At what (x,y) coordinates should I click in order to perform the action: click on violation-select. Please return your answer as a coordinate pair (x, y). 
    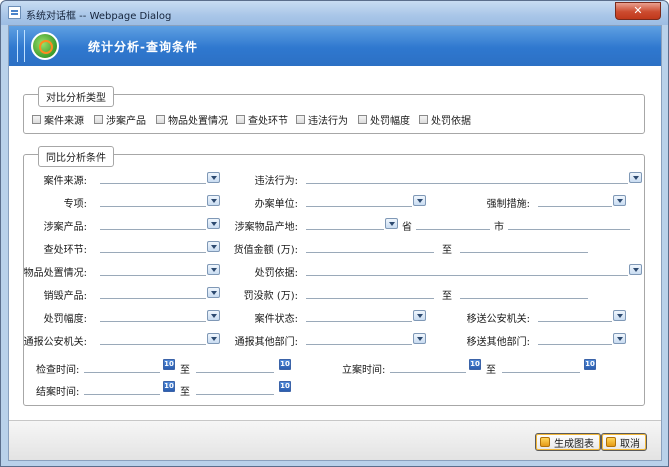
    Looking at the image, I should click on (467, 177).